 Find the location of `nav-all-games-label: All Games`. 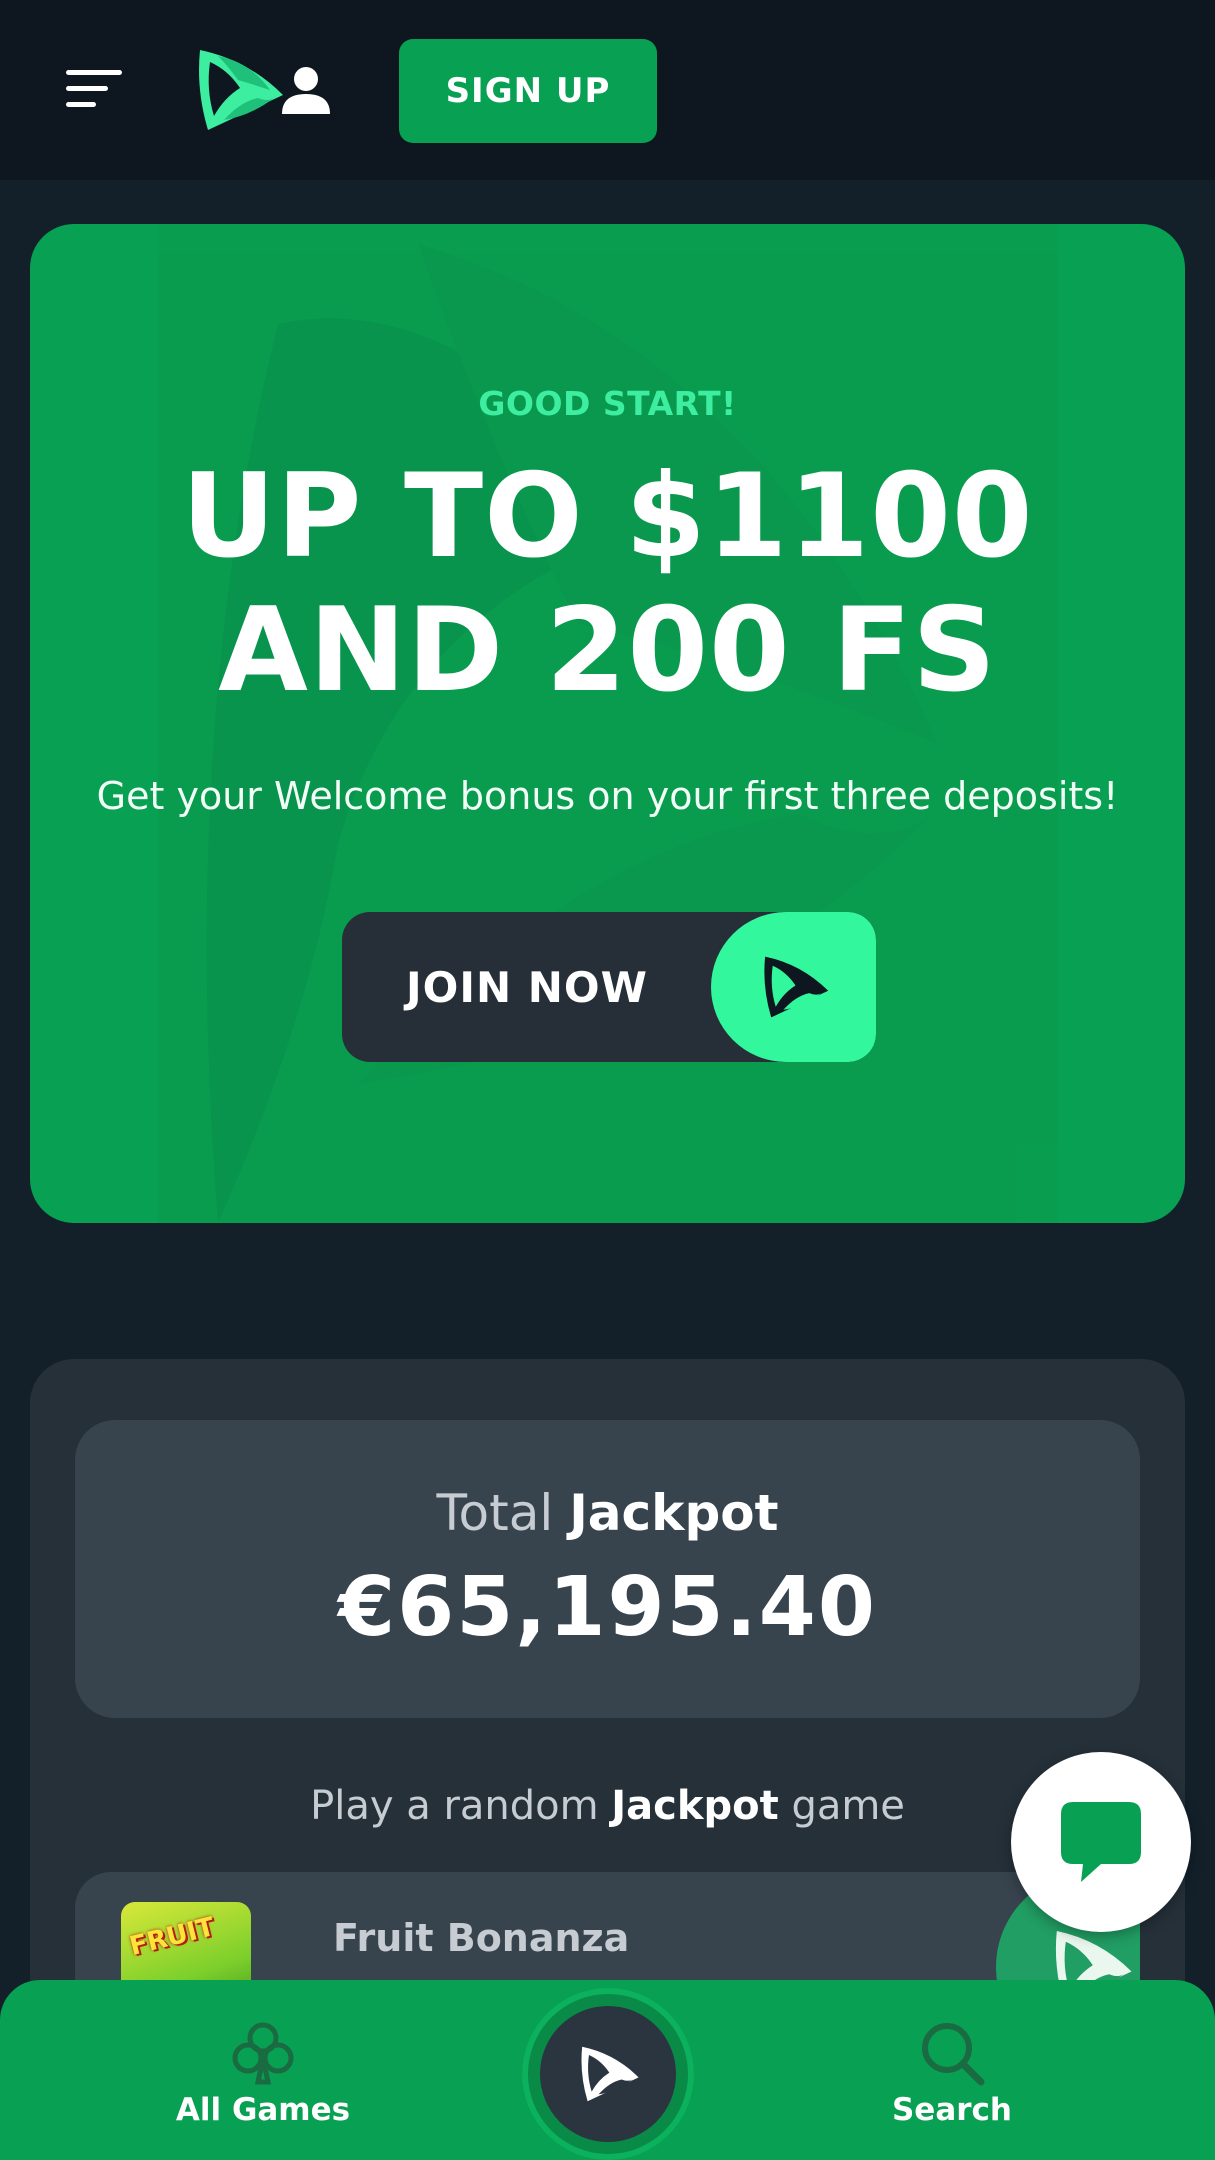

nav-all-games-label: All Games is located at coordinates (263, 2110).